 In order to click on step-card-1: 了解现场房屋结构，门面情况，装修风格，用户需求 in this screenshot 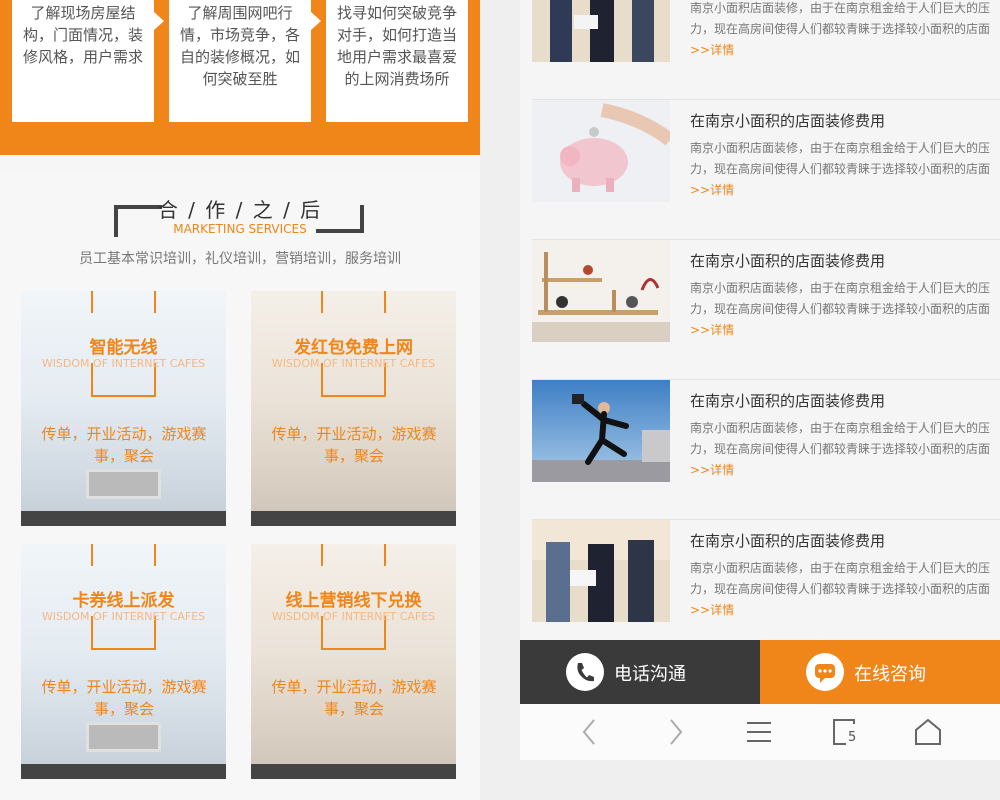, I will do `click(88, 61)`.